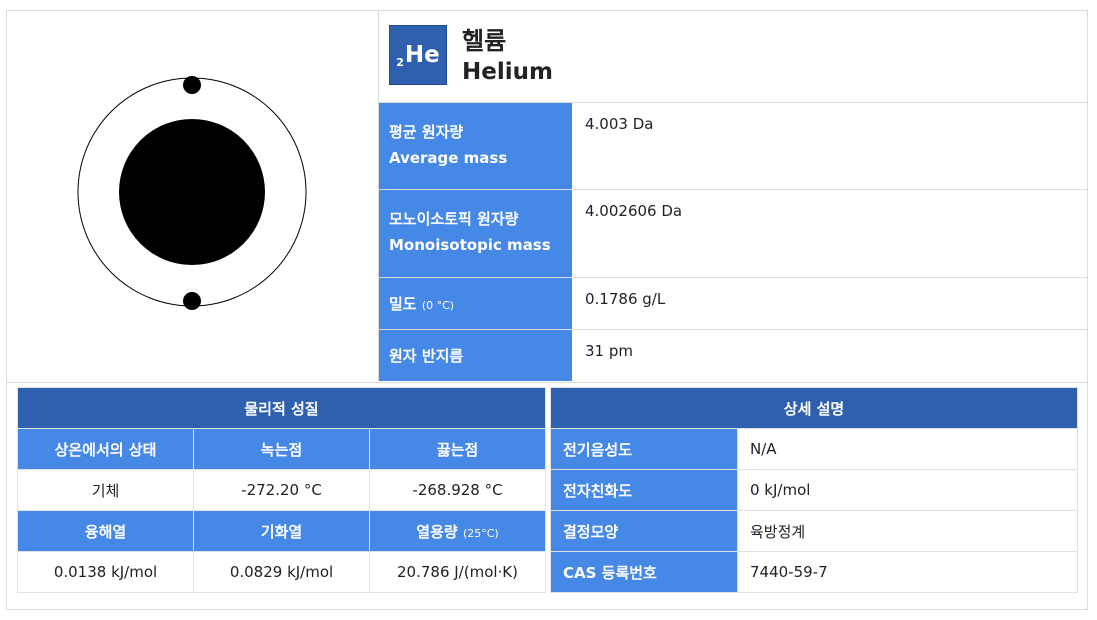 Image resolution: width=1097 pixels, height=620 pixels. What do you see at coordinates (644, 490) in the screenshot?
I see `detail-label-electron-affinity: 전자친화도` at bounding box center [644, 490].